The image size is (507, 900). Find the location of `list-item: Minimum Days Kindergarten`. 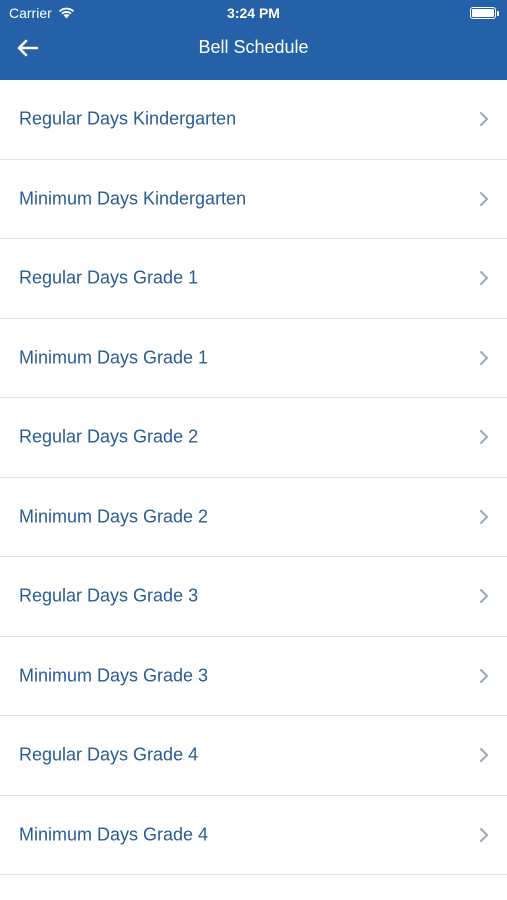

list-item: Minimum Days Kindergarten is located at coordinates (253, 199).